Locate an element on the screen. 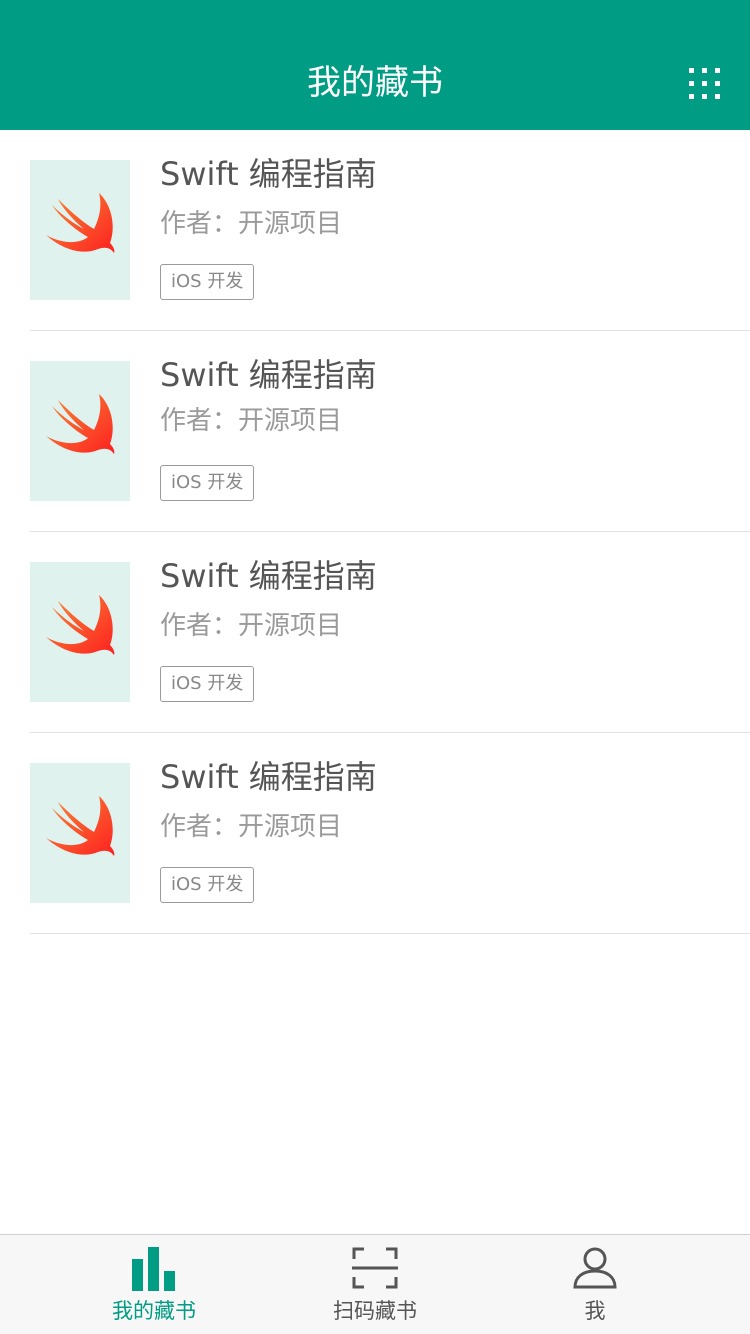 The width and height of the screenshot is (750, 1334). tab-scan-books: 扫码藏书 is located at coordinates (375, 1284).